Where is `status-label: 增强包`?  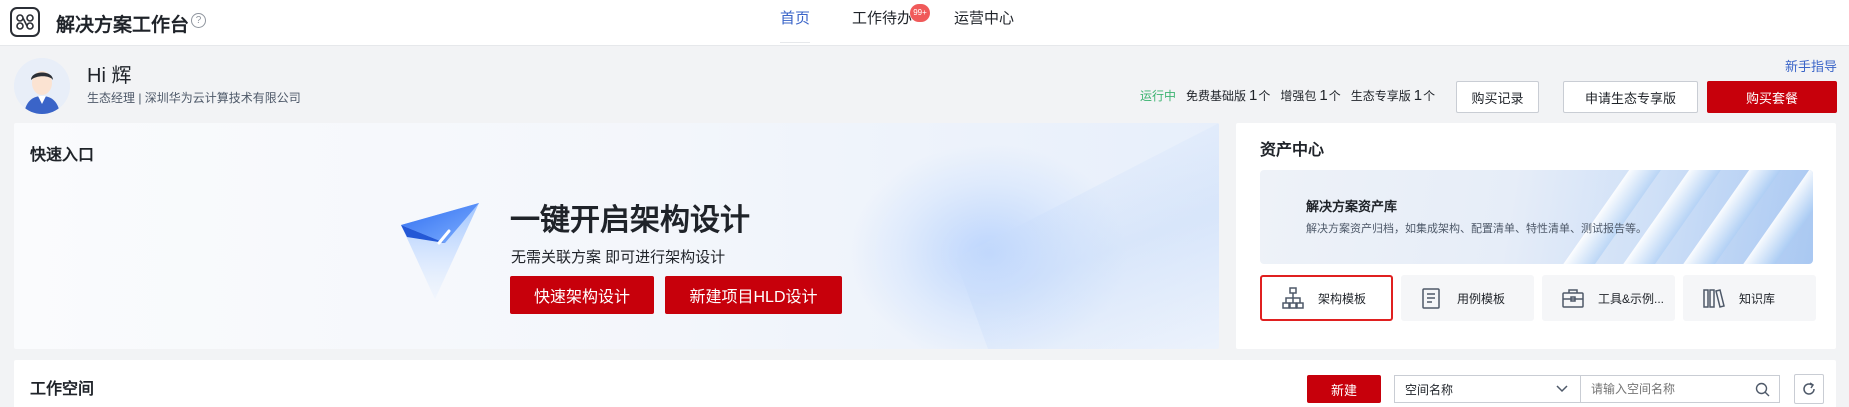
status-label: 增强包 is located at coordinates (1298, 96).